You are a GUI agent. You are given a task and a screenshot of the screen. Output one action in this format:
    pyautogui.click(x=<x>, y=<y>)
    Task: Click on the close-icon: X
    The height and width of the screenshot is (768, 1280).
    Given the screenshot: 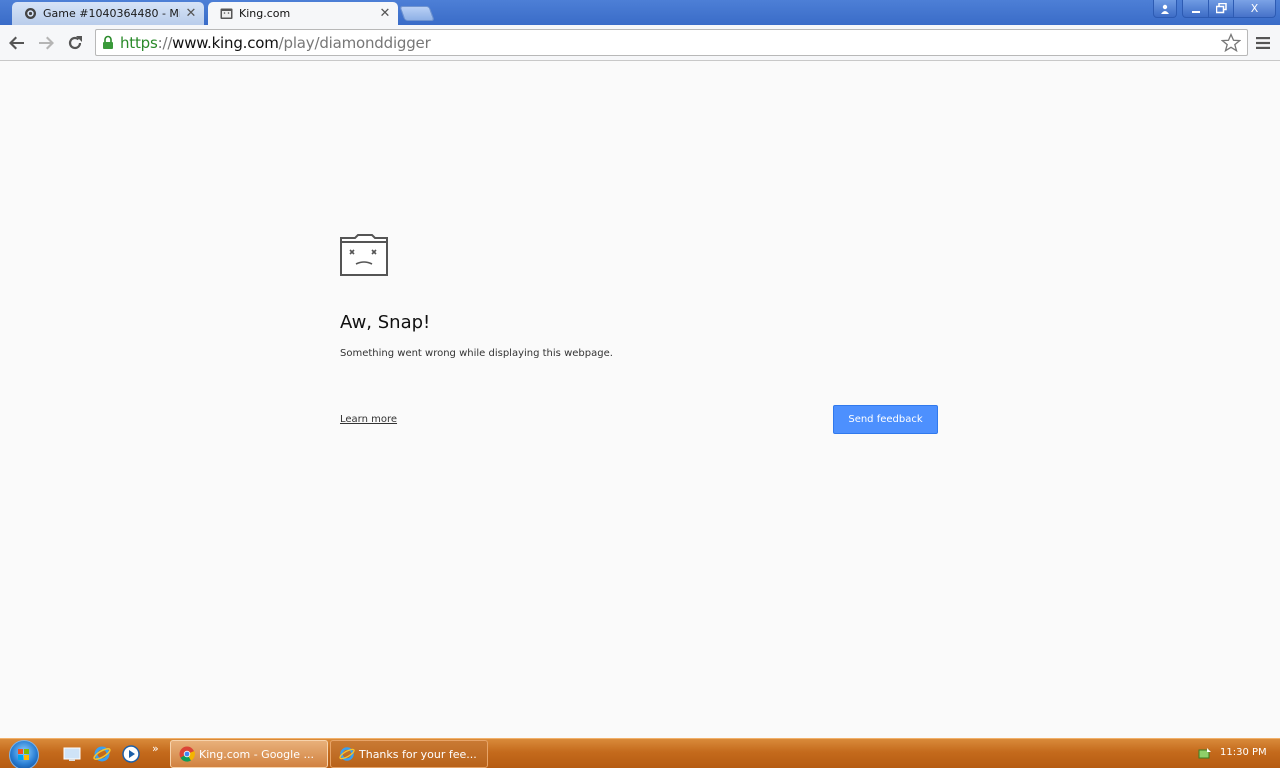 What is the action you would take?
    pyautogui.click(x=1254, y=8)
    